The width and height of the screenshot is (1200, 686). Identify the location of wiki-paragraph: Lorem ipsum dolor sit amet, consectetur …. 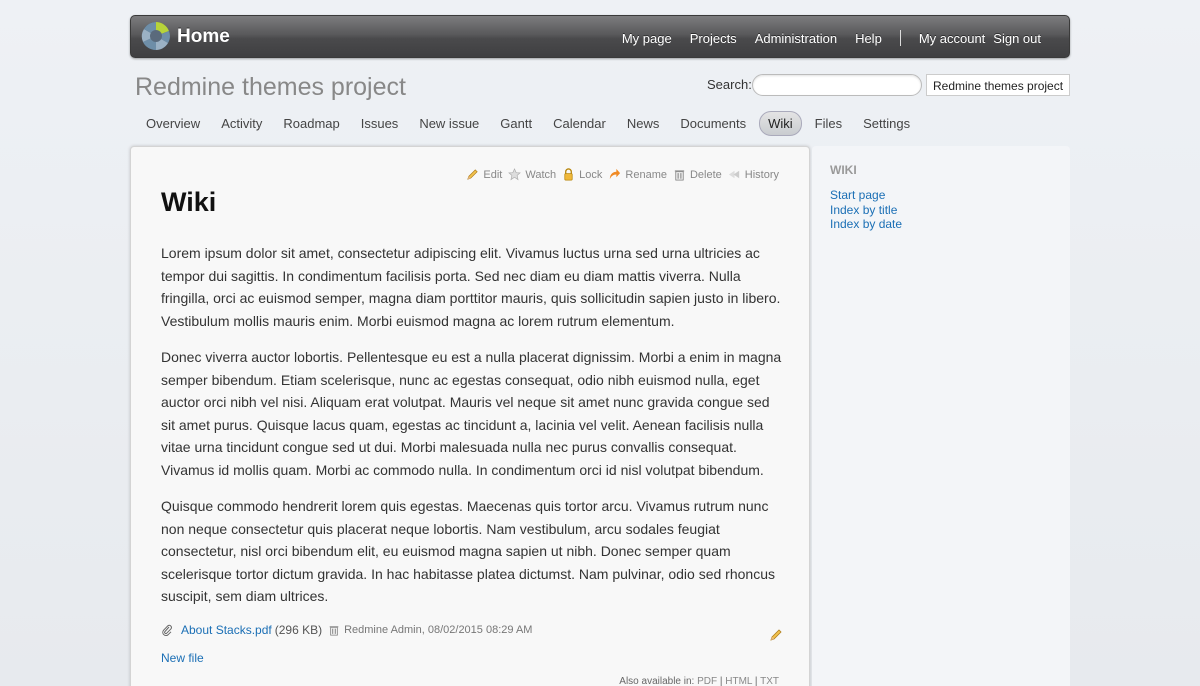
(471, 287).